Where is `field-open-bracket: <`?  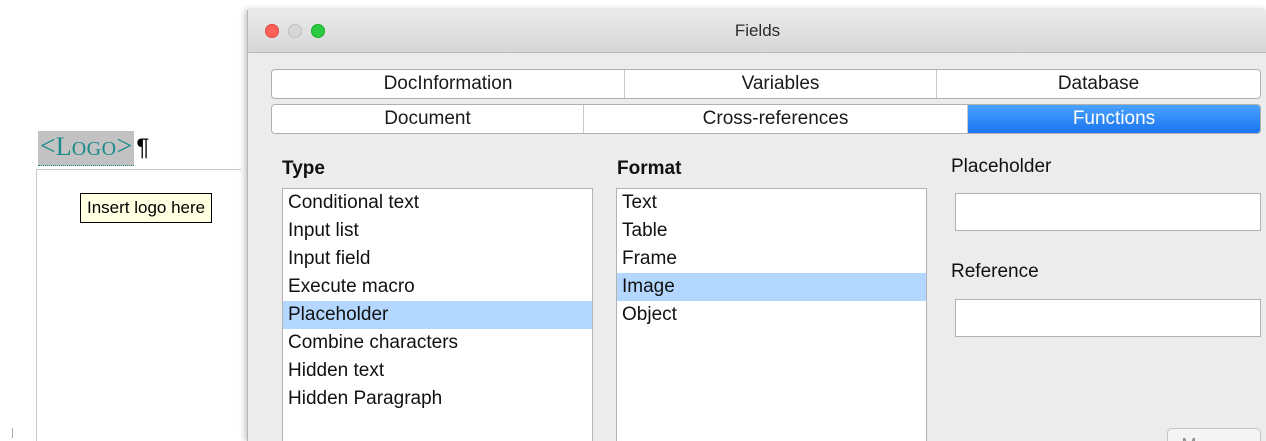
field-open-bracket: < is located at coordinates (48, 146).